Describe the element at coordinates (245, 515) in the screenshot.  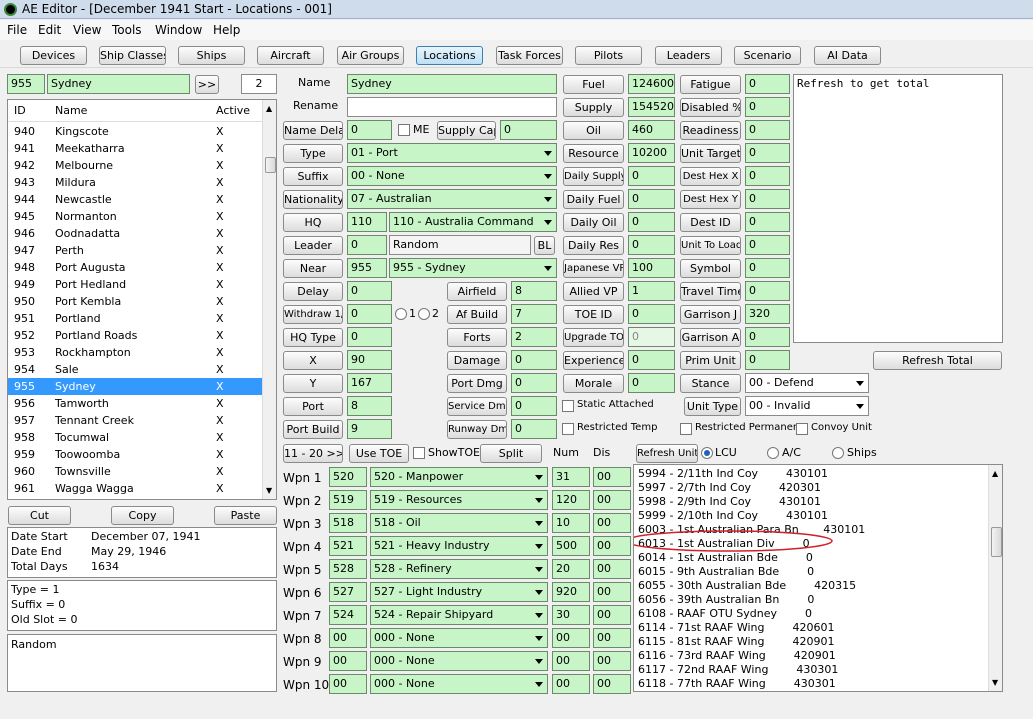
I see `paste-button: Paste` at that location.